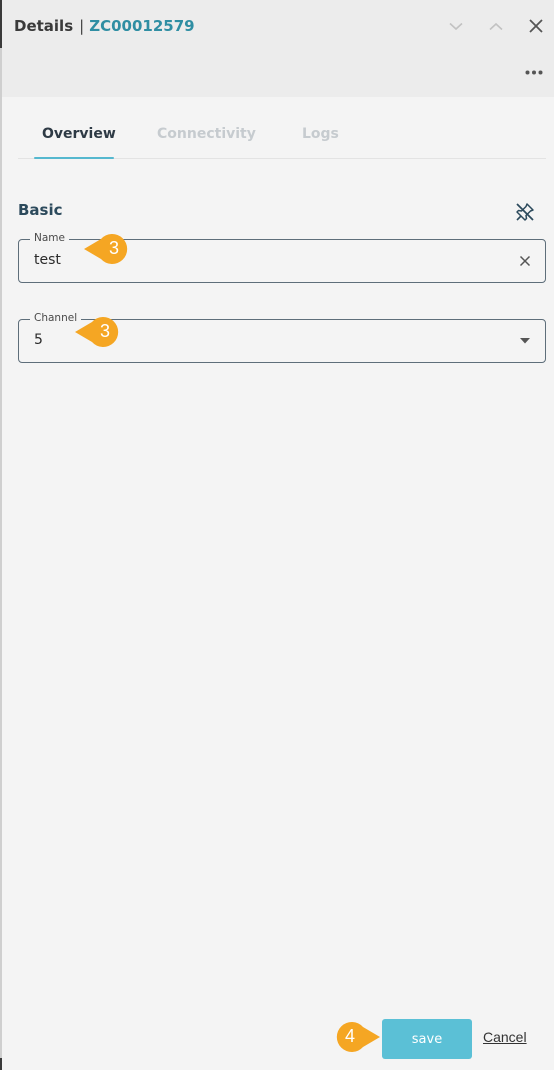  I want to click on step-callout-name-number: 3, so click(113, 248).